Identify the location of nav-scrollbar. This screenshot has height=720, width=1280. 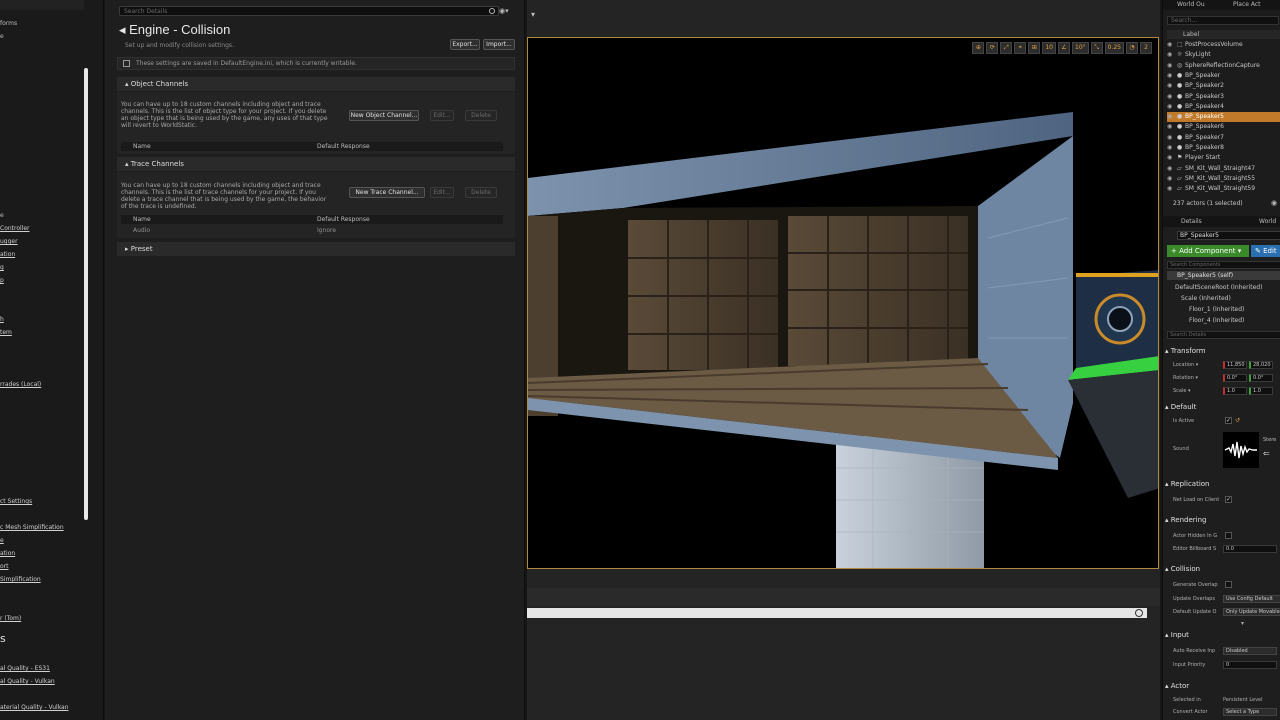
(86, 294).